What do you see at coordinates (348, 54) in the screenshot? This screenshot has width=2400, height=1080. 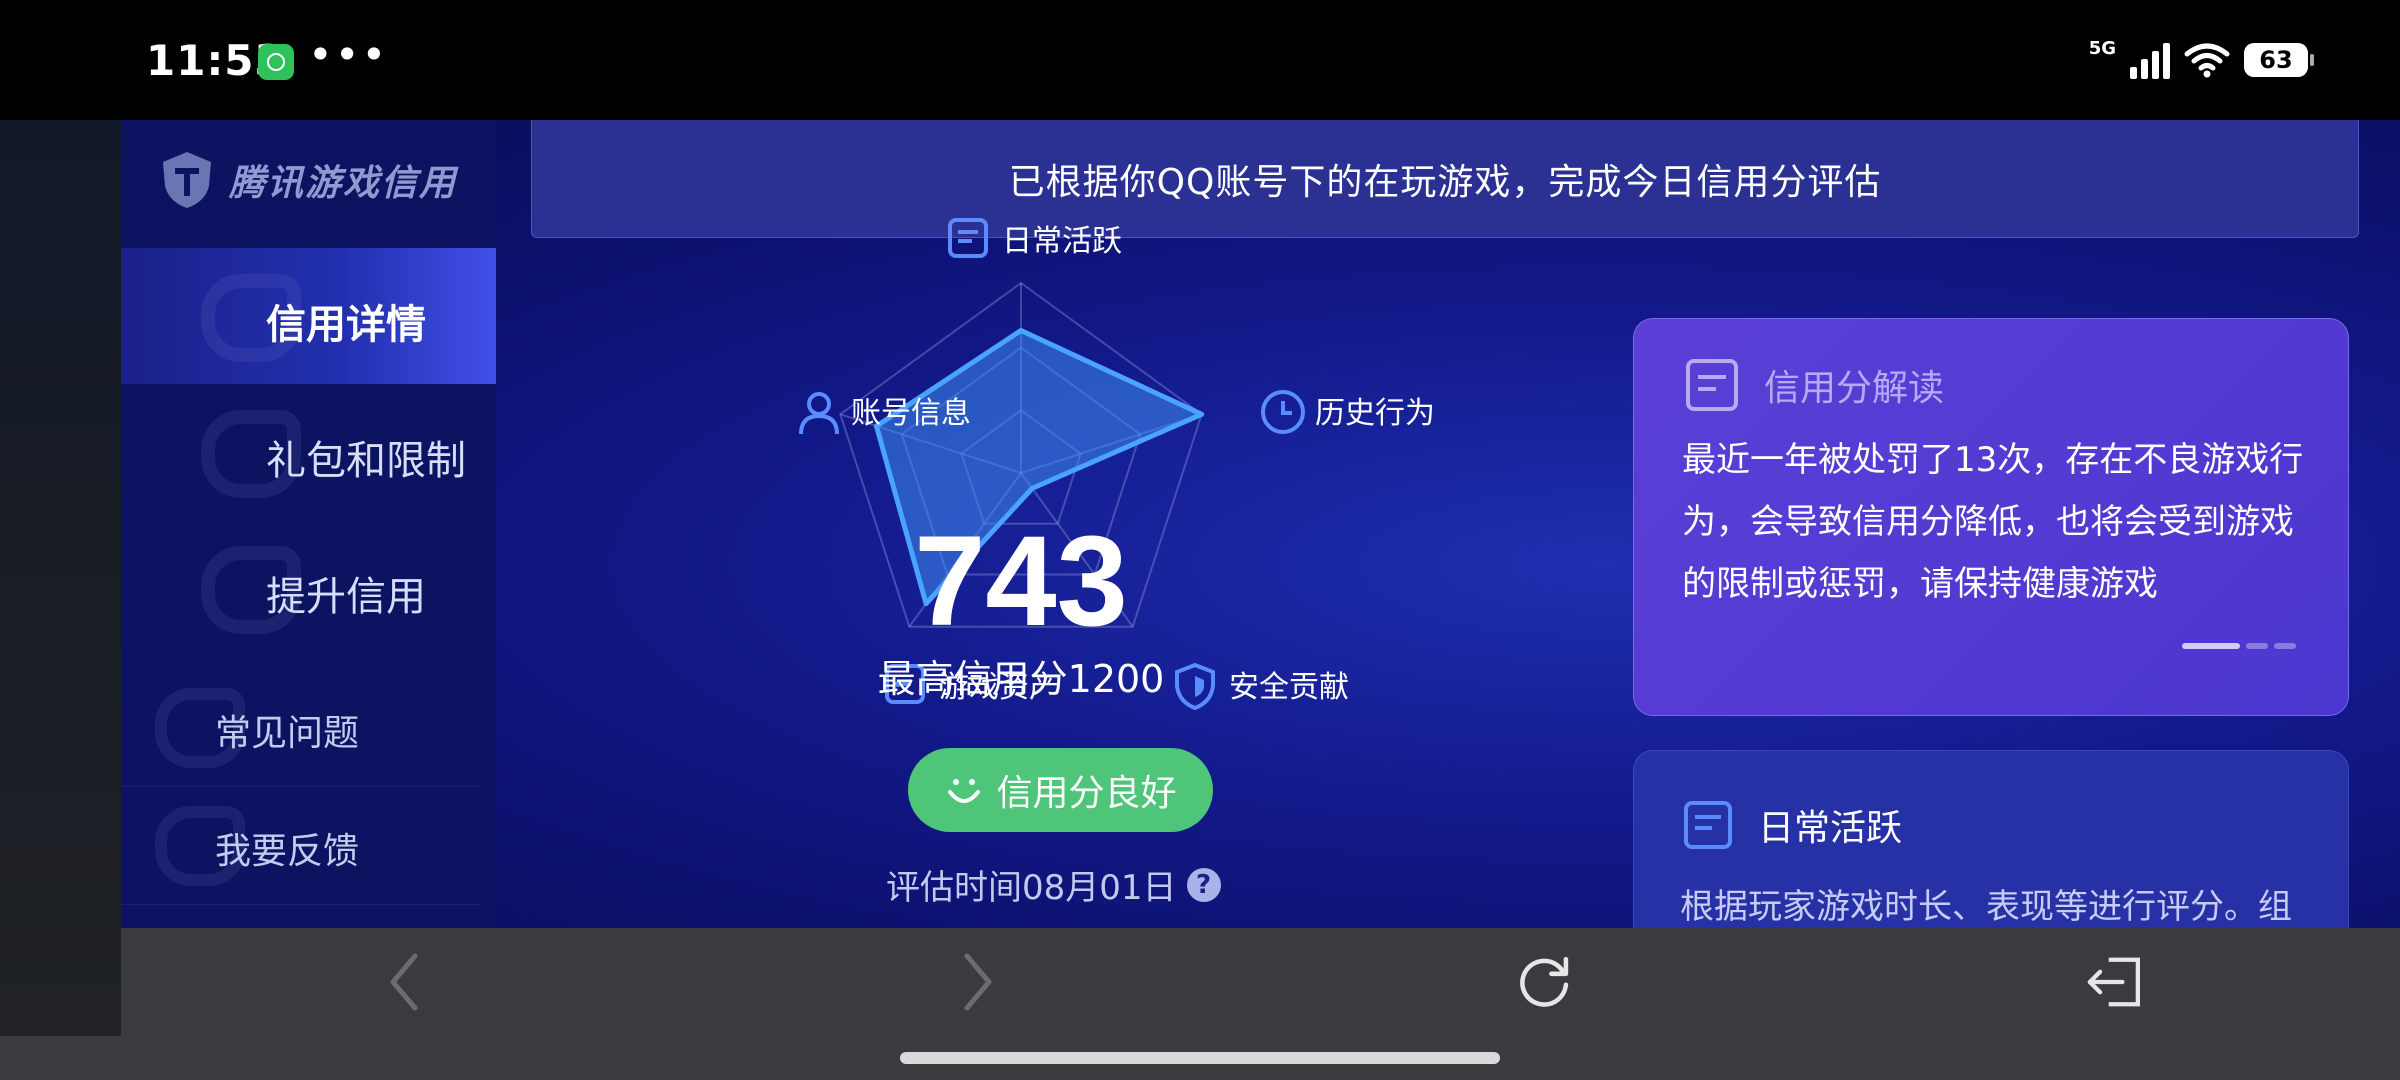 I see `more-notifications-icon: •••` at bounding box center [348, 54].